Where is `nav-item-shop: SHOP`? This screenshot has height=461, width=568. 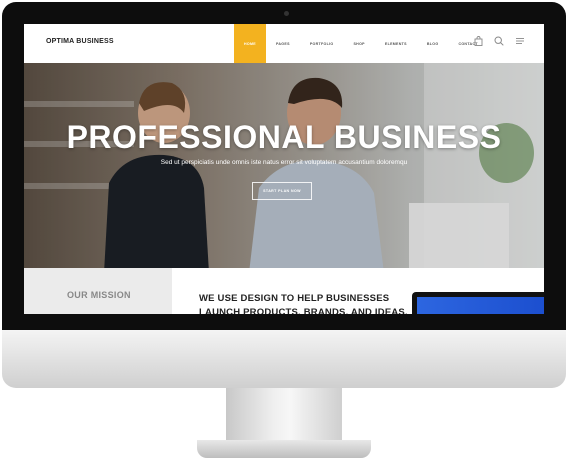 nav-item-shop: SHOP is located at coordinates (358, 43).